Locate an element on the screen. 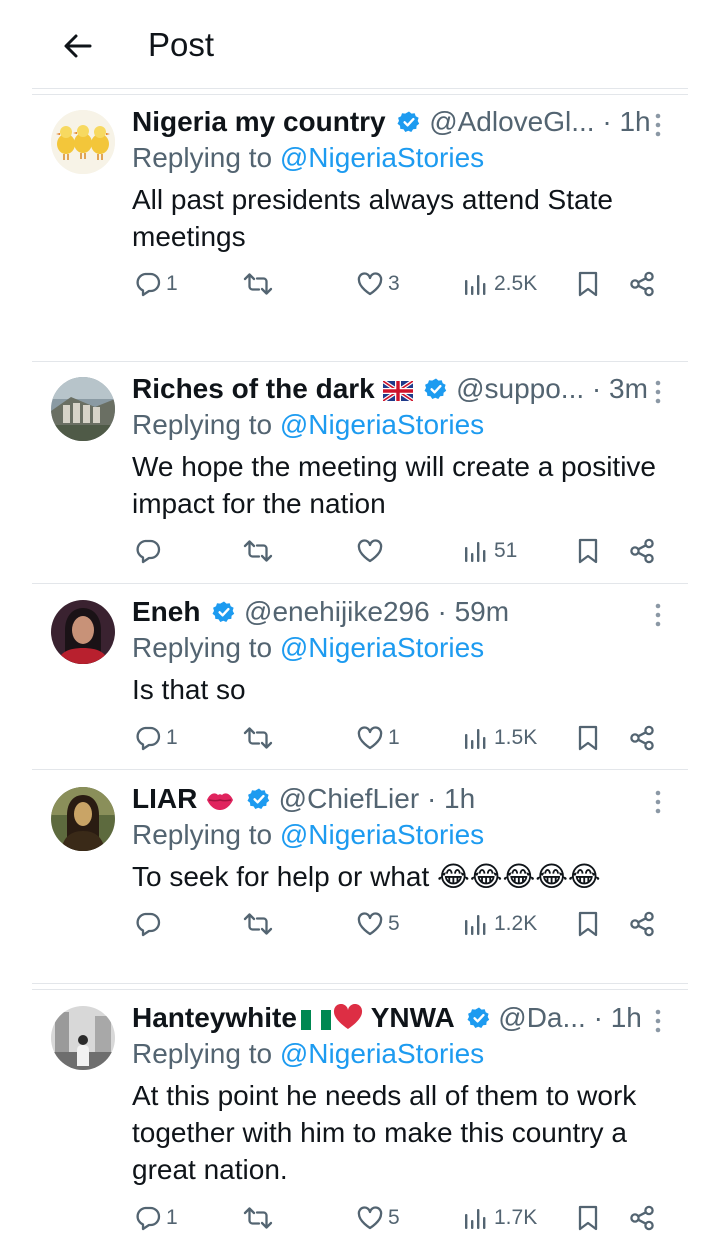  view-count: 51 is located at coordinates (506, 550).